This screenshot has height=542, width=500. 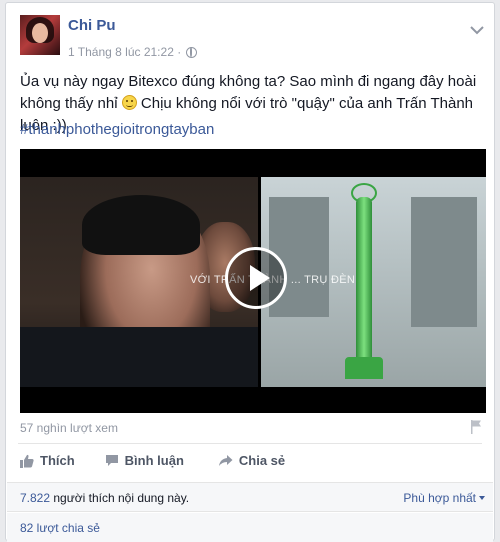 What do you see at coordinates (482, 498) in the screenshot?
I see `caret-down-icon` at bounding box center [482, 498].